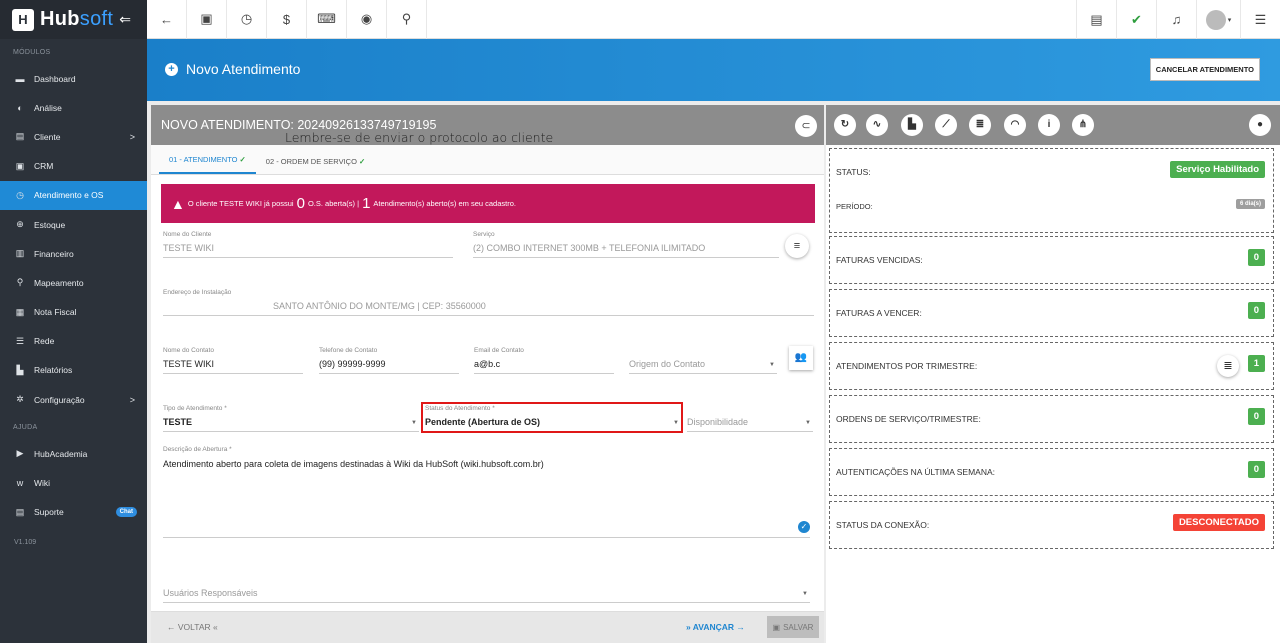  Describe the element at coordinates (367, 19) in the screenshot. I see `eye-icon: ◉` at that location.